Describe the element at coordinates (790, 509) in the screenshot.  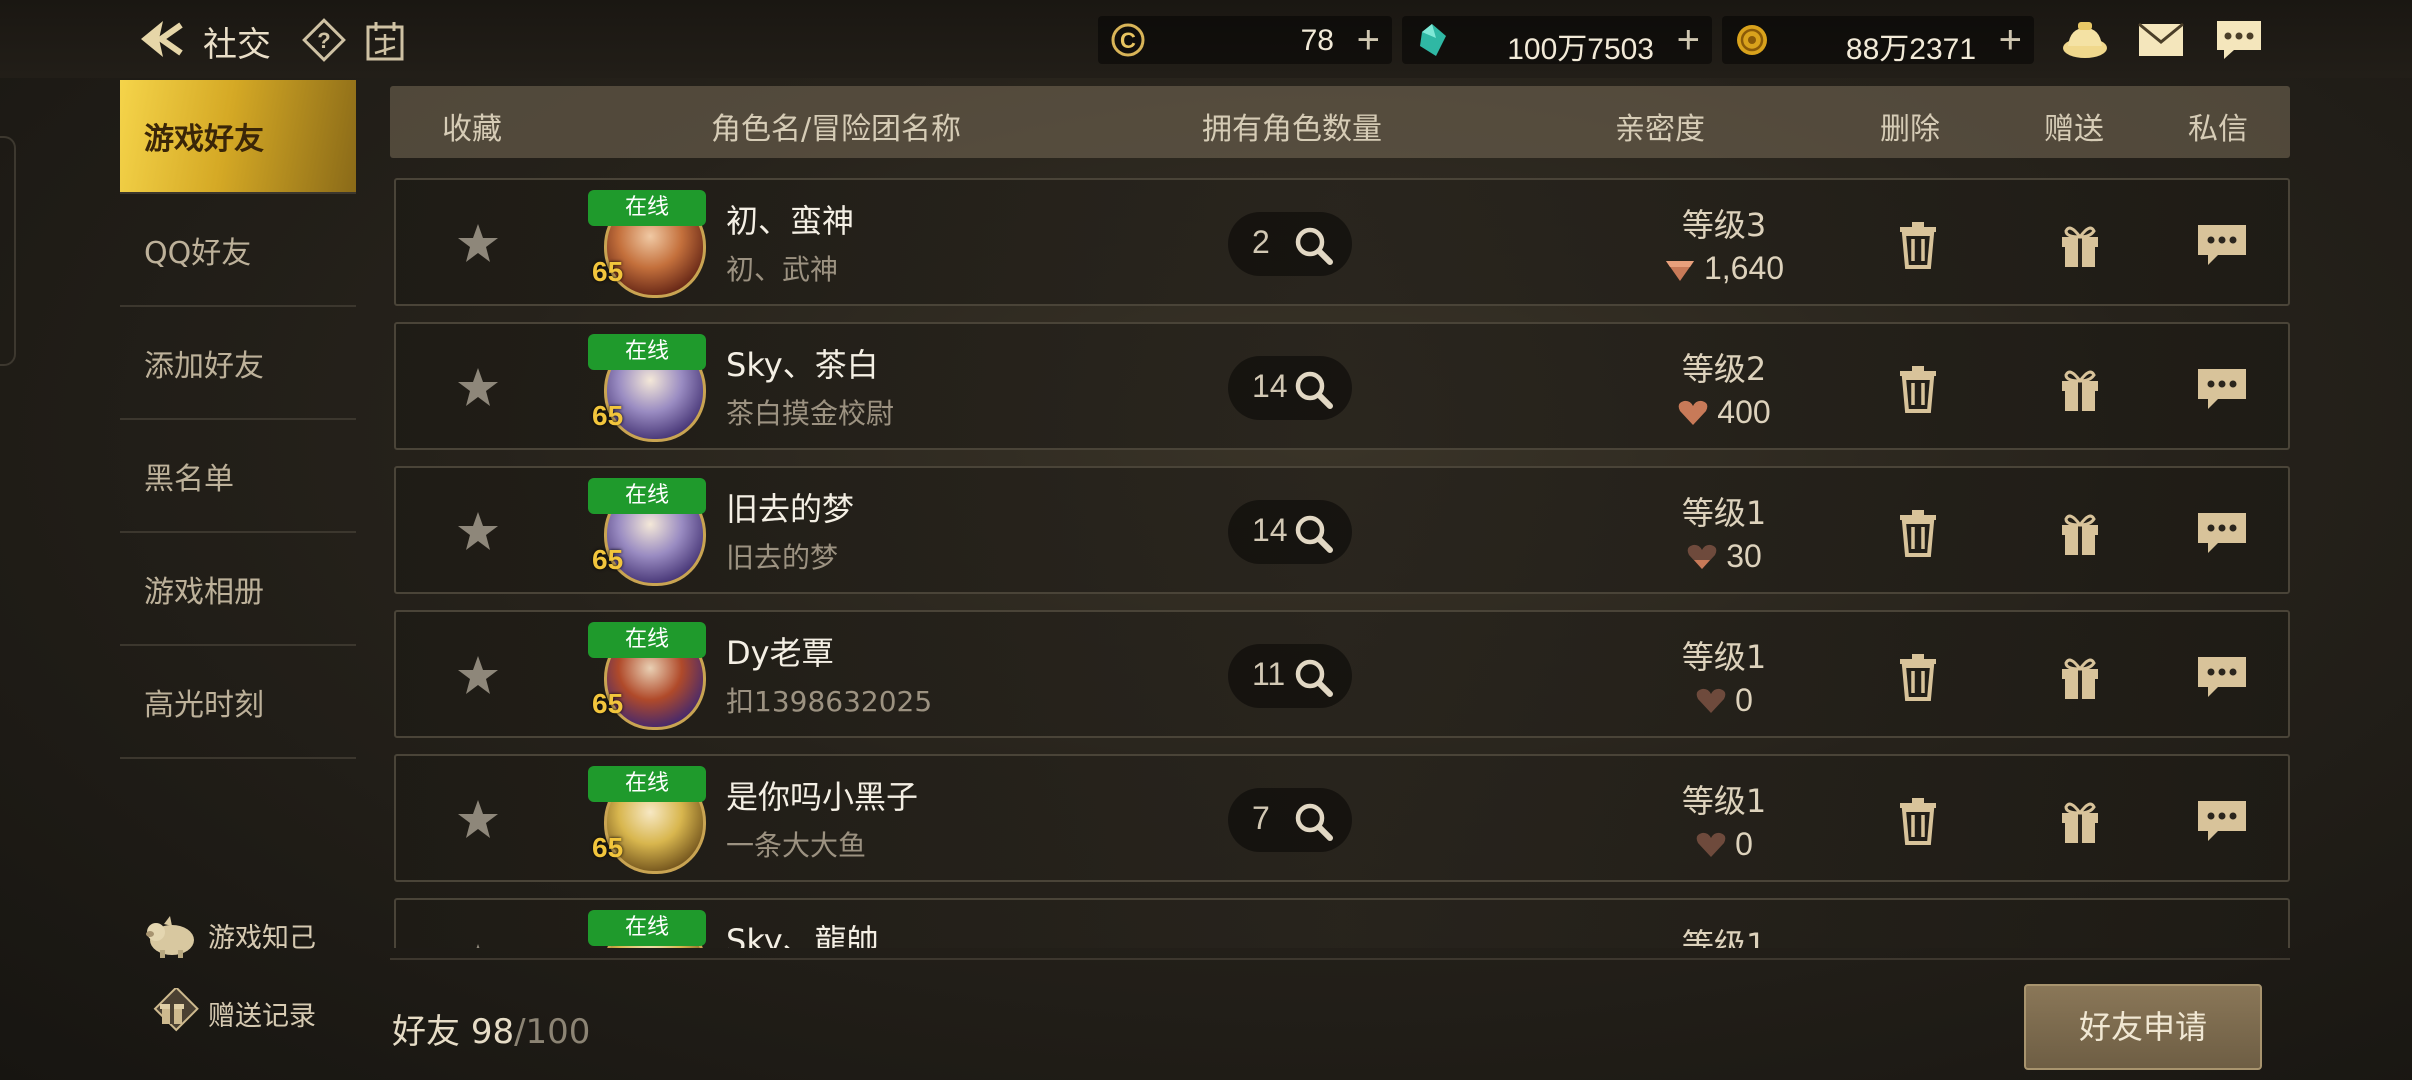
I see `player-name: 旧去的梦` at that location.